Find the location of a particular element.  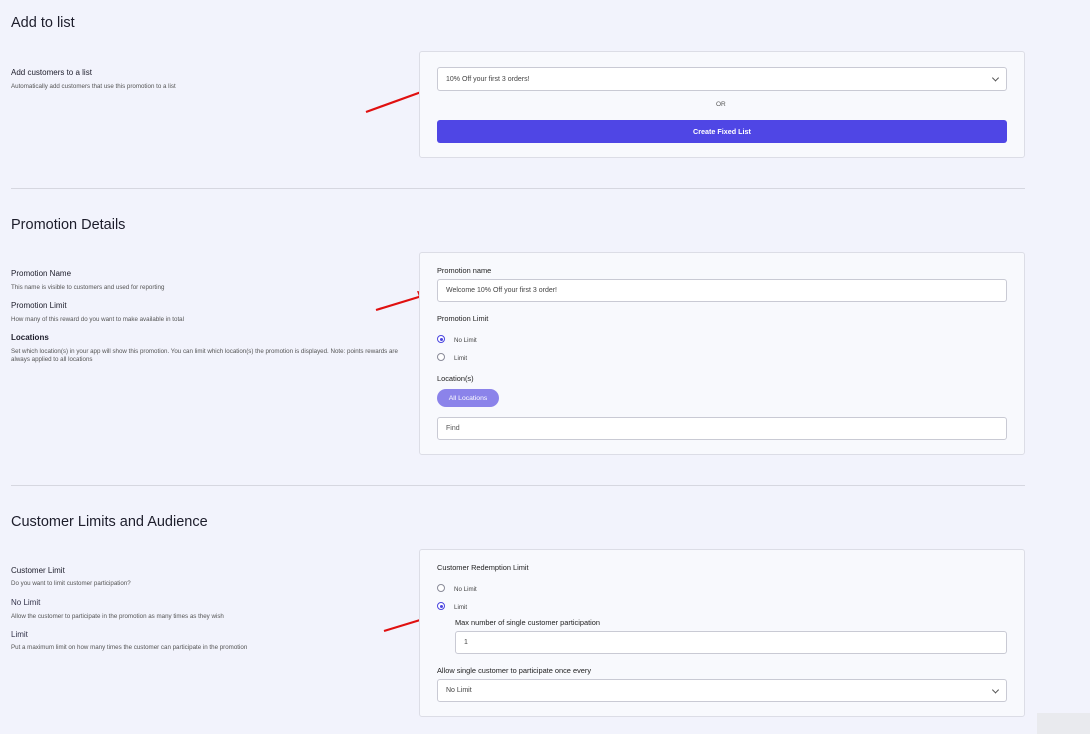

section-title-add-to-list: Add to list is located at coordinates (43, 23).